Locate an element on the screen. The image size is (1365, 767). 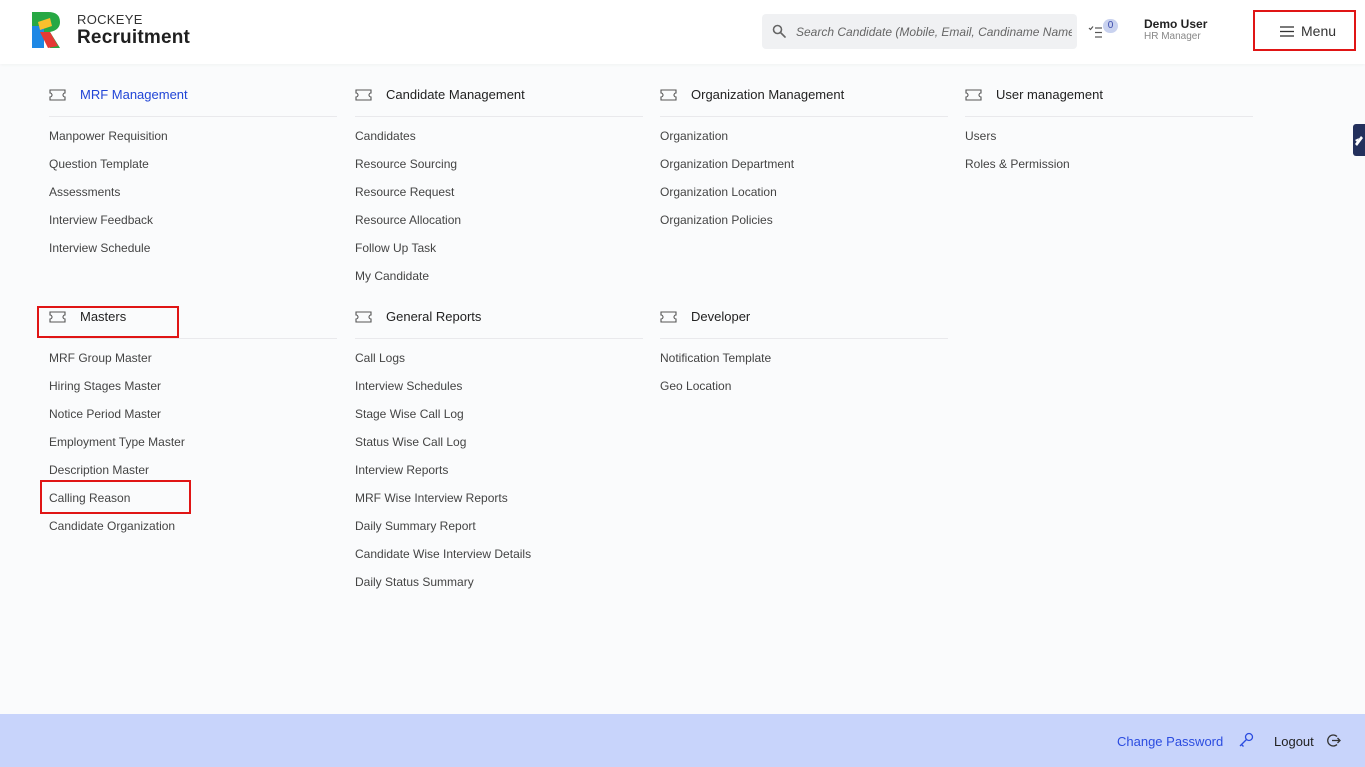
menu-list: Users Roles & Permission is located at coordinates (1109, 155).